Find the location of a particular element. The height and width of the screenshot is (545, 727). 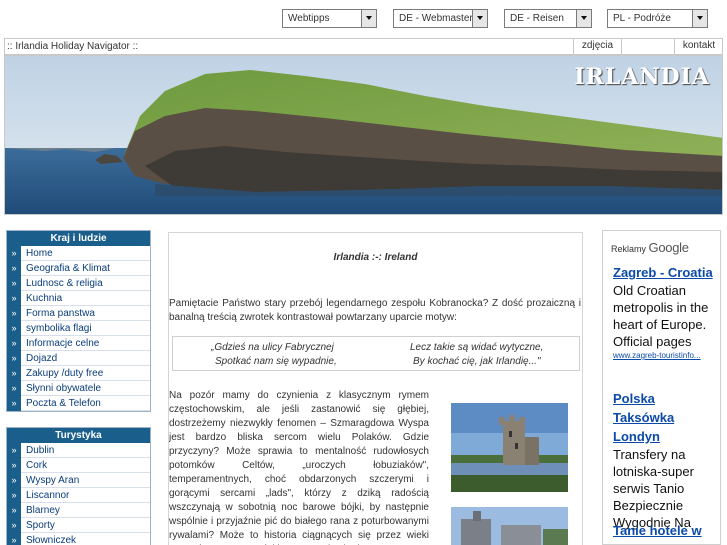

sidebar-item-label: Zakupy /duty free is located at coordinates (65, 373).